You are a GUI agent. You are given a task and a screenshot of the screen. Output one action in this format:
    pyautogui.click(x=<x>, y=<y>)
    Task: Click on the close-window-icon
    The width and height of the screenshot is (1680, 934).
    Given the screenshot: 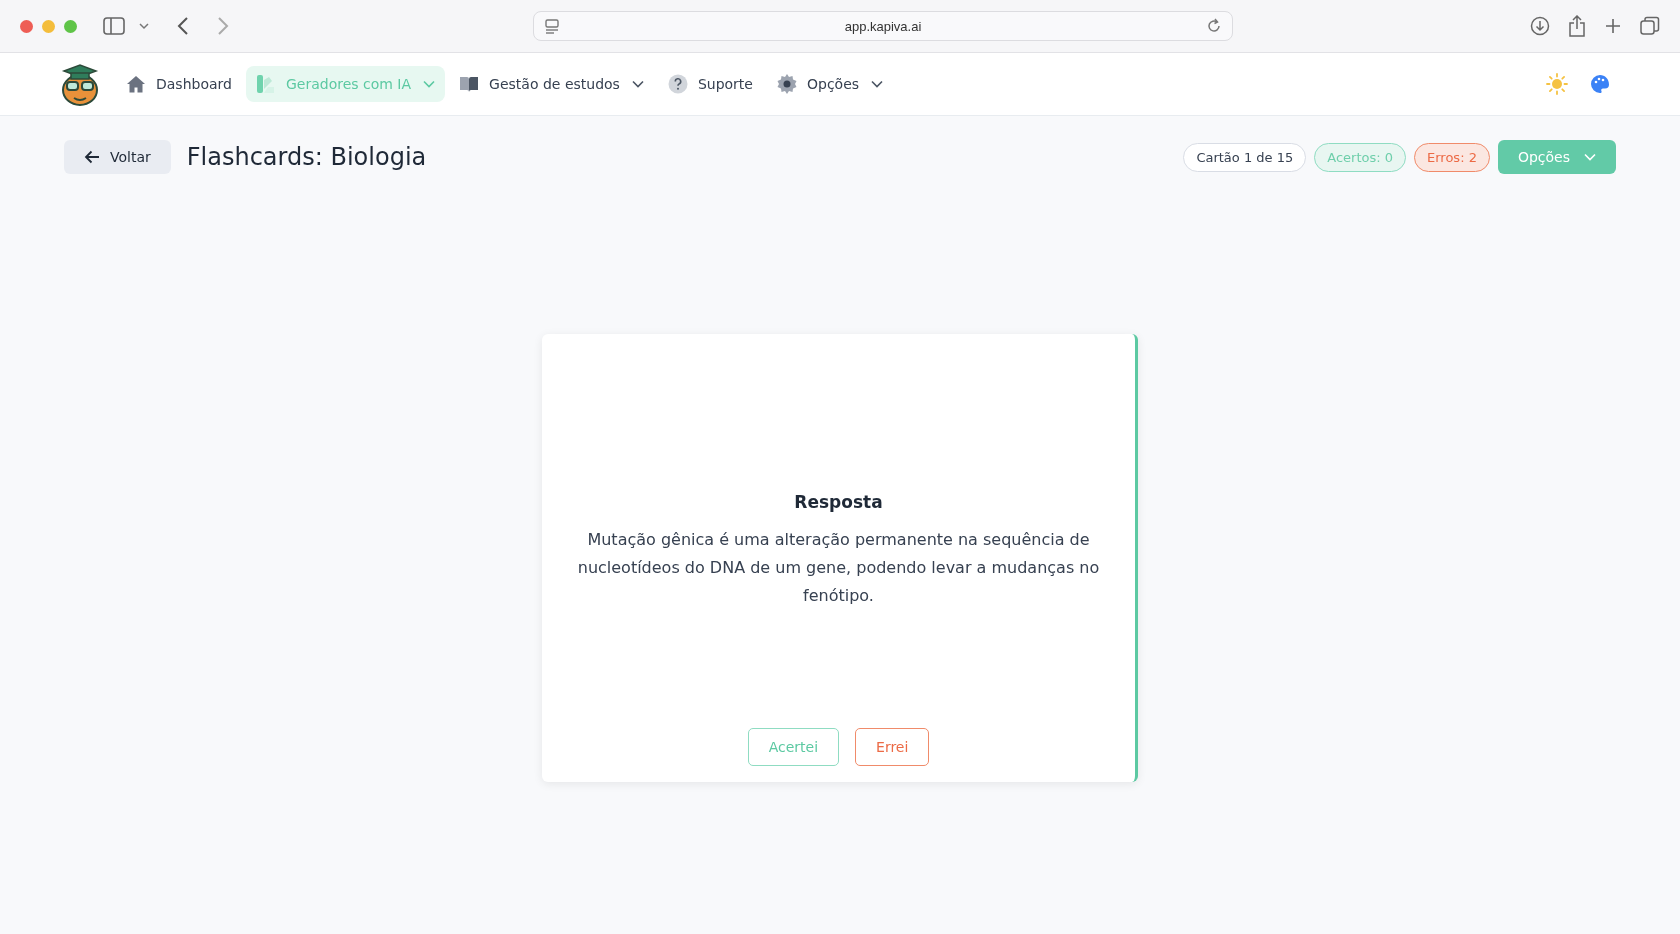 What is the action you would take?
    pyautogui.click(x=26, y=26)
    